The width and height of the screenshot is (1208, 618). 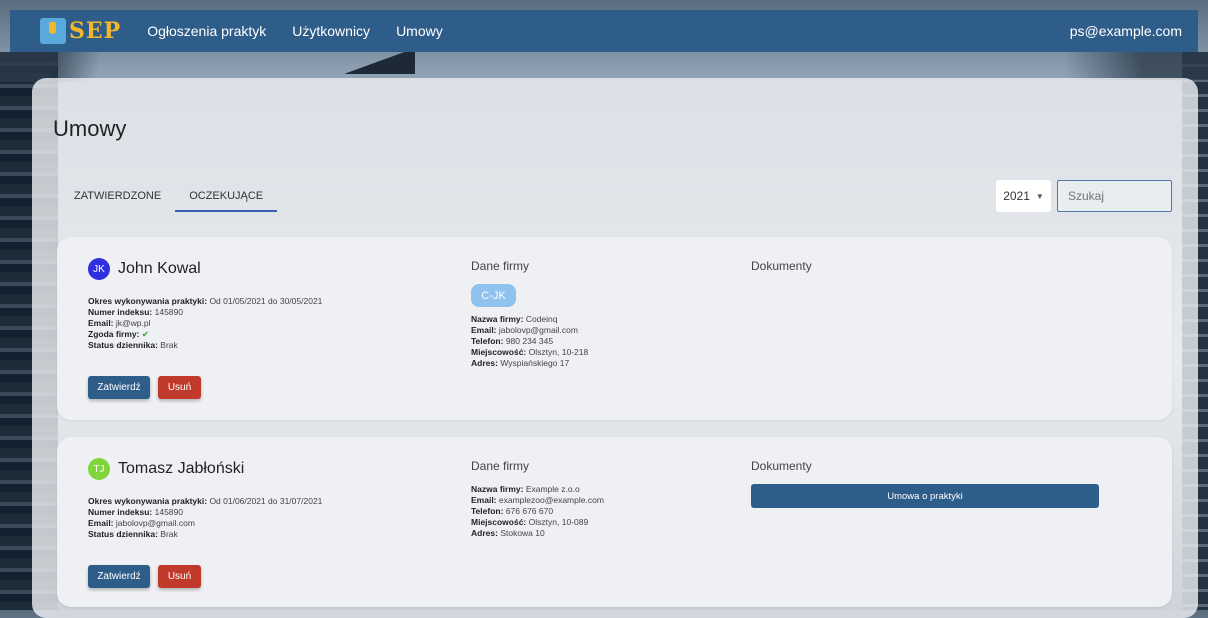 What do you see at coordinates (99, 469) in the screenshot?
I see `avatar: TJ` at bounding box center [99, 469].